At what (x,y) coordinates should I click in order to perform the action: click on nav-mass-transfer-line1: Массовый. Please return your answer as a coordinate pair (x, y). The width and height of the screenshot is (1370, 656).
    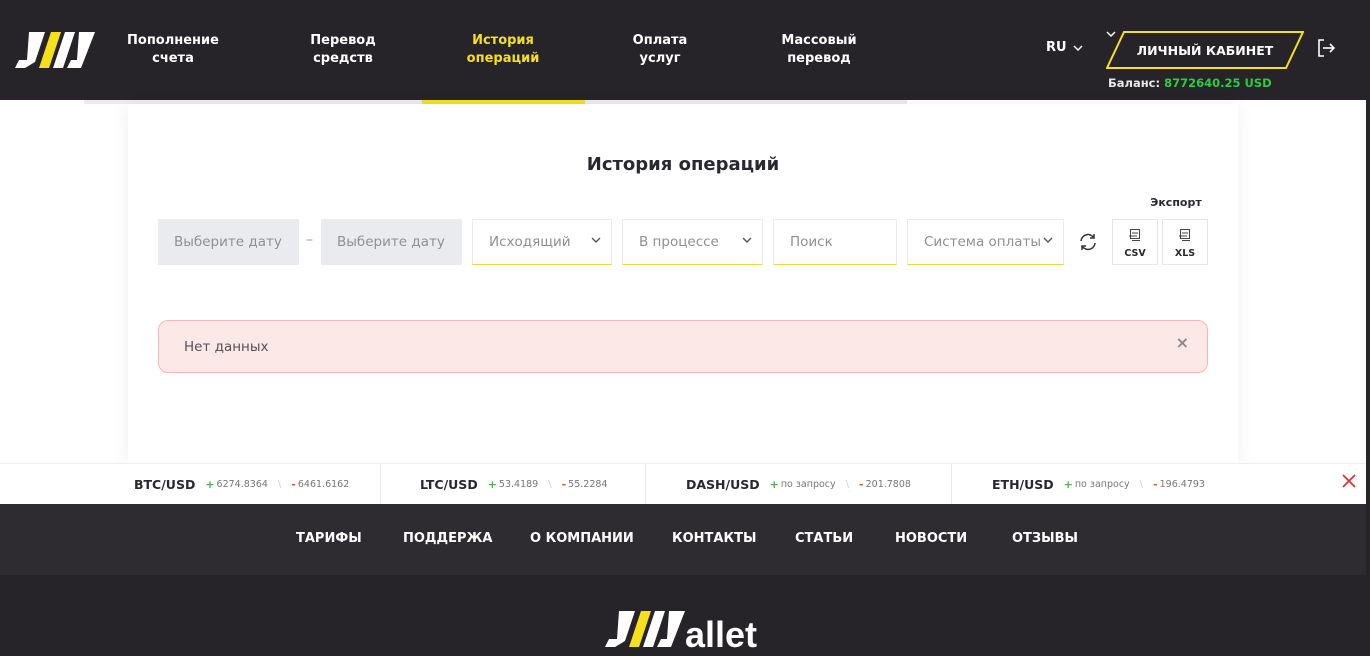
    Looking at the image, I should click on (819, 40).